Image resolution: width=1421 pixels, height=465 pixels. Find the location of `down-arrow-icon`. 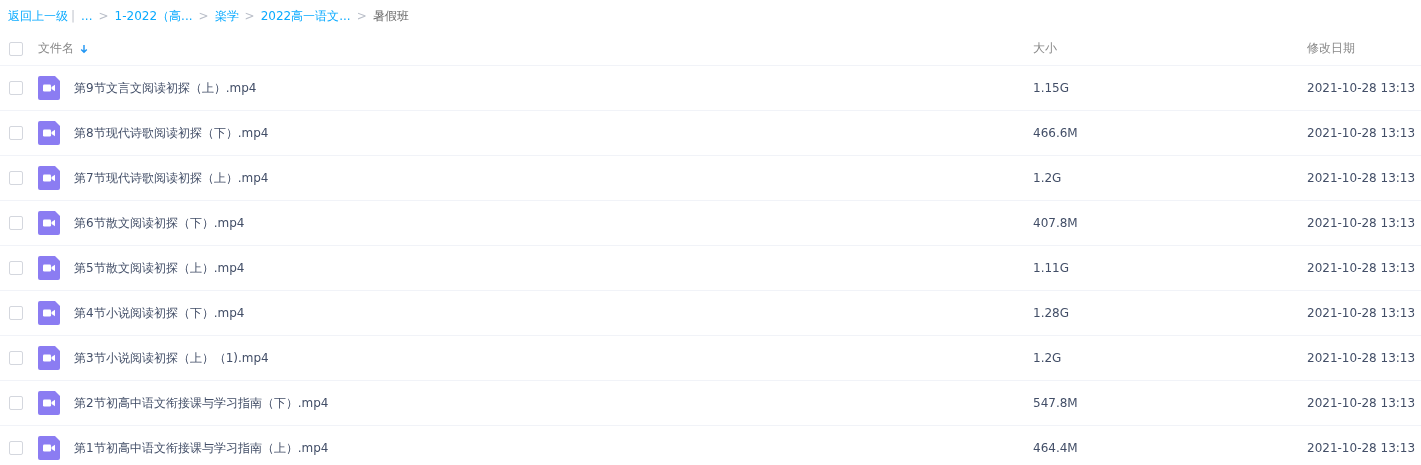

down-arrow-icon is located at coordinates (84, 48).